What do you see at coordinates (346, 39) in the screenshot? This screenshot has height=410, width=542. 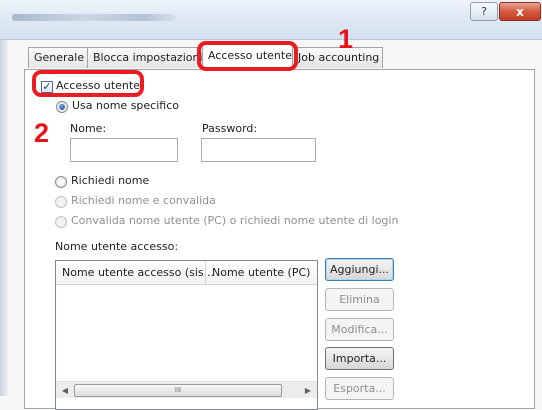 I see `callout-number-1: 1` at bounding box center [346, 39].